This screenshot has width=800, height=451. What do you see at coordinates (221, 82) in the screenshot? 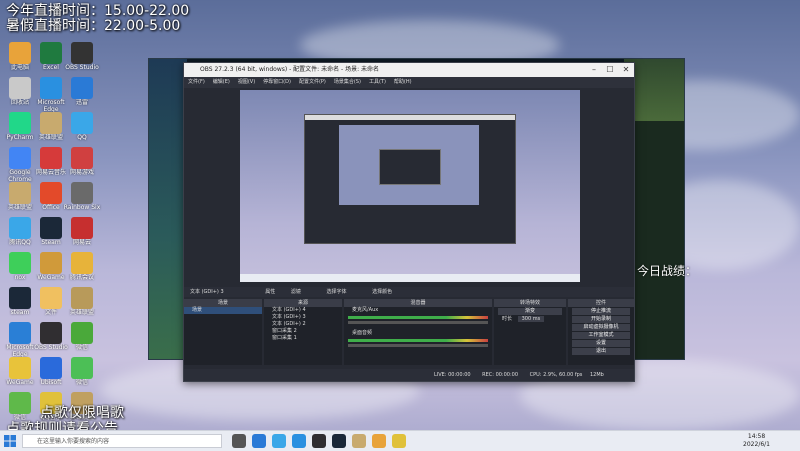
I see `obs-menu-item: 编辑(E)` at bounding box center [221, 82].